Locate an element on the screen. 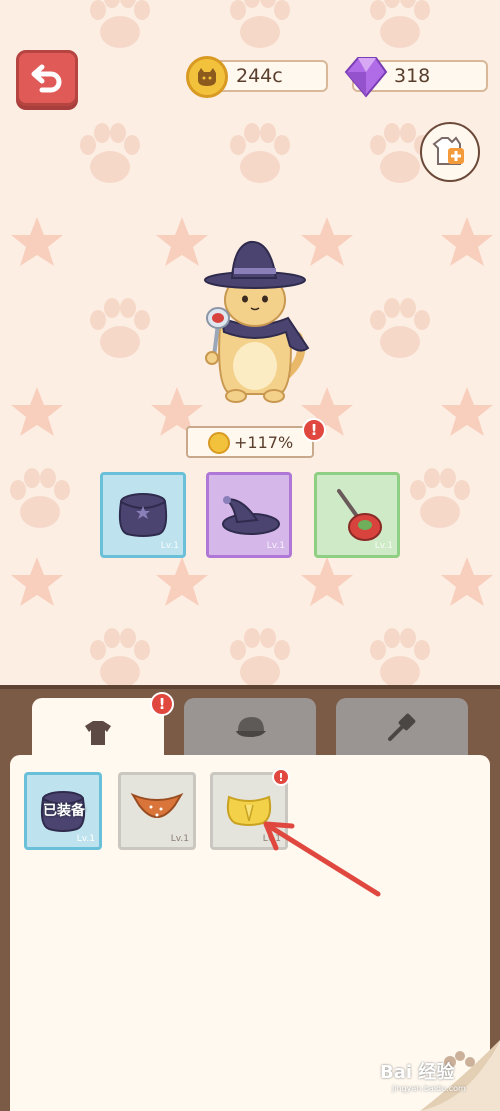 The width and height of the screenshot is (500, 1111). tab-hats is located at coordinates (250, 727).